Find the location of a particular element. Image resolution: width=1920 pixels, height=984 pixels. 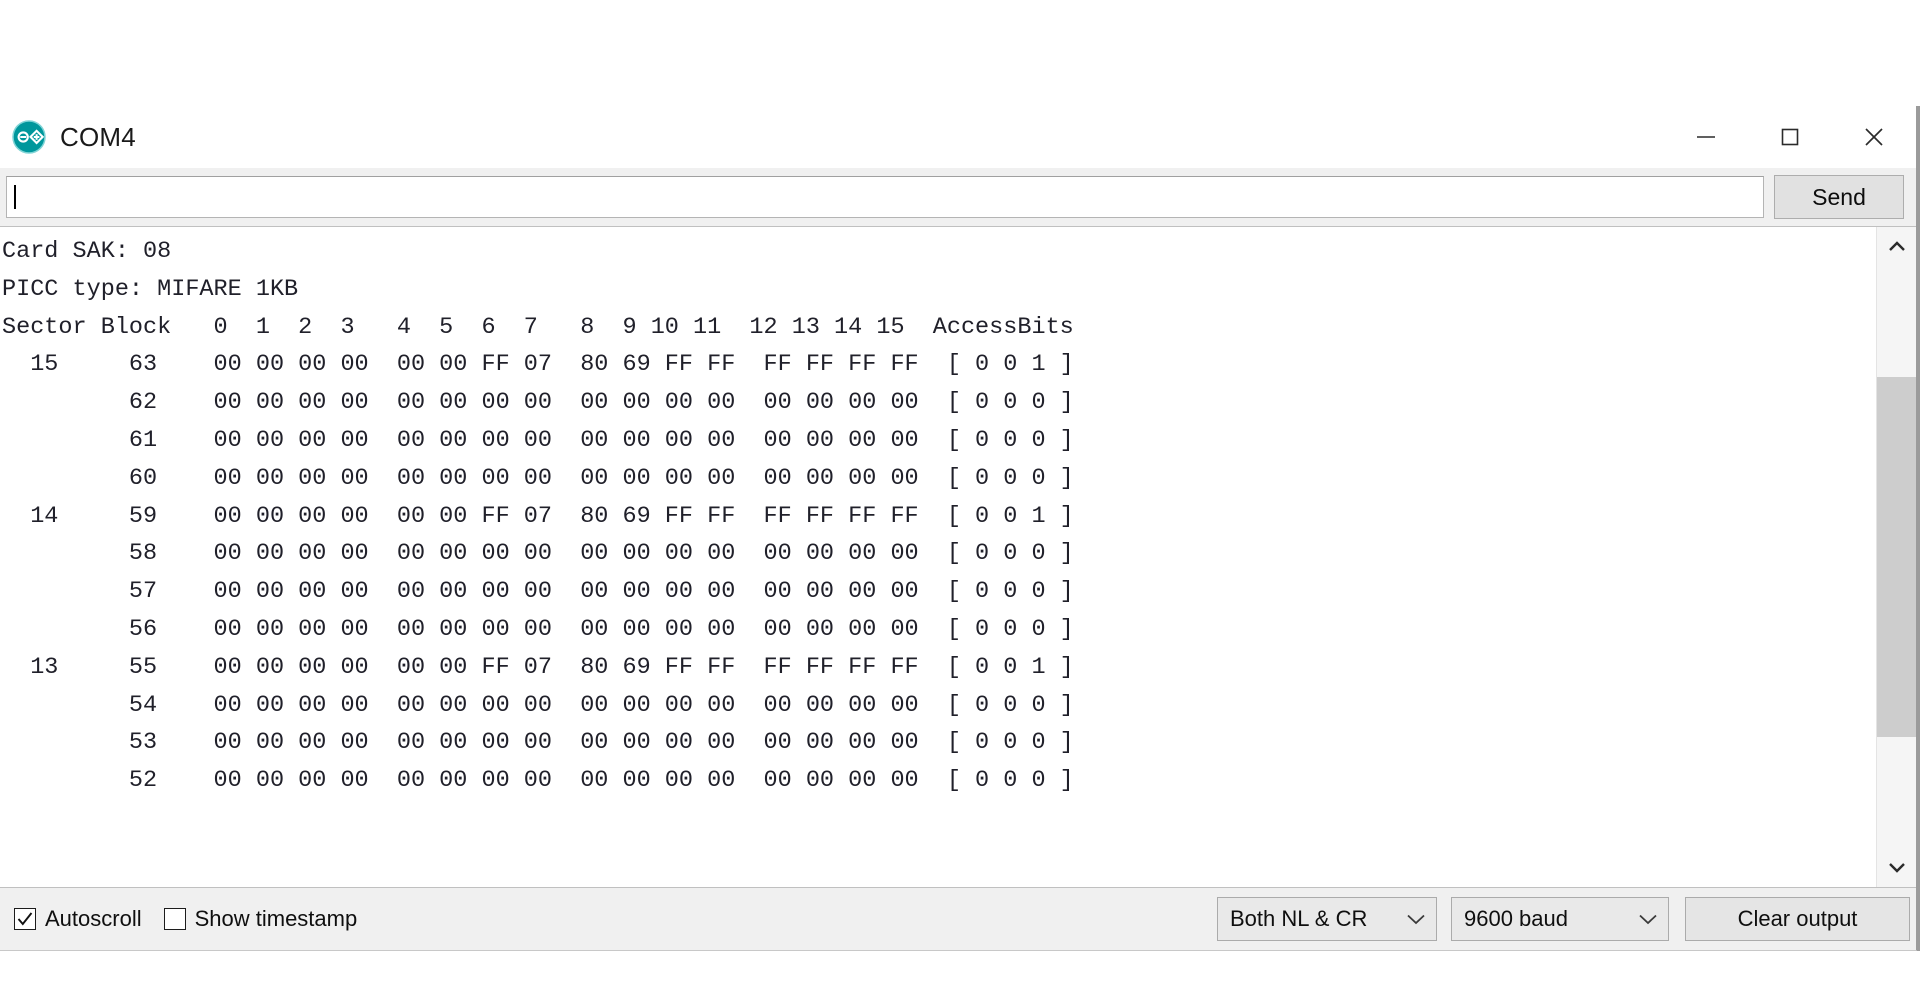

autoscroll-checkbox-box is located at coordinates (25, 919).